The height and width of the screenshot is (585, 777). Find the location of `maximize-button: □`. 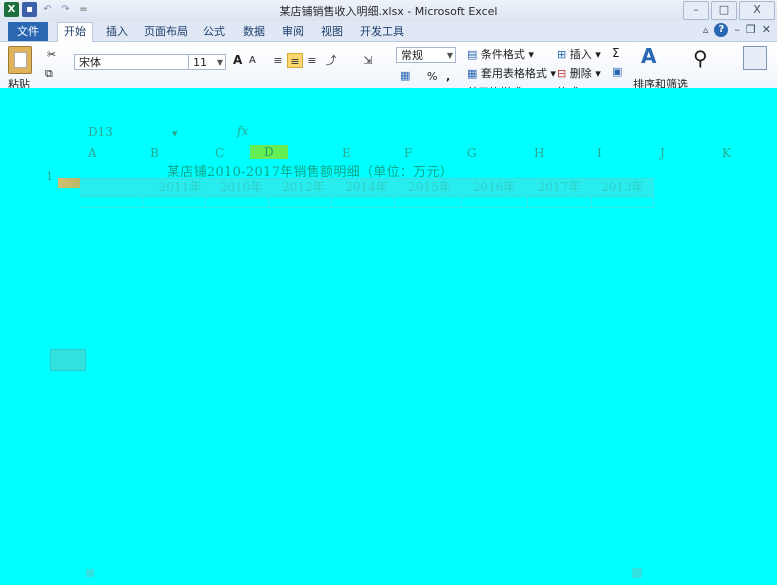

maximize-button: □ is located at coordinates (724, 10).